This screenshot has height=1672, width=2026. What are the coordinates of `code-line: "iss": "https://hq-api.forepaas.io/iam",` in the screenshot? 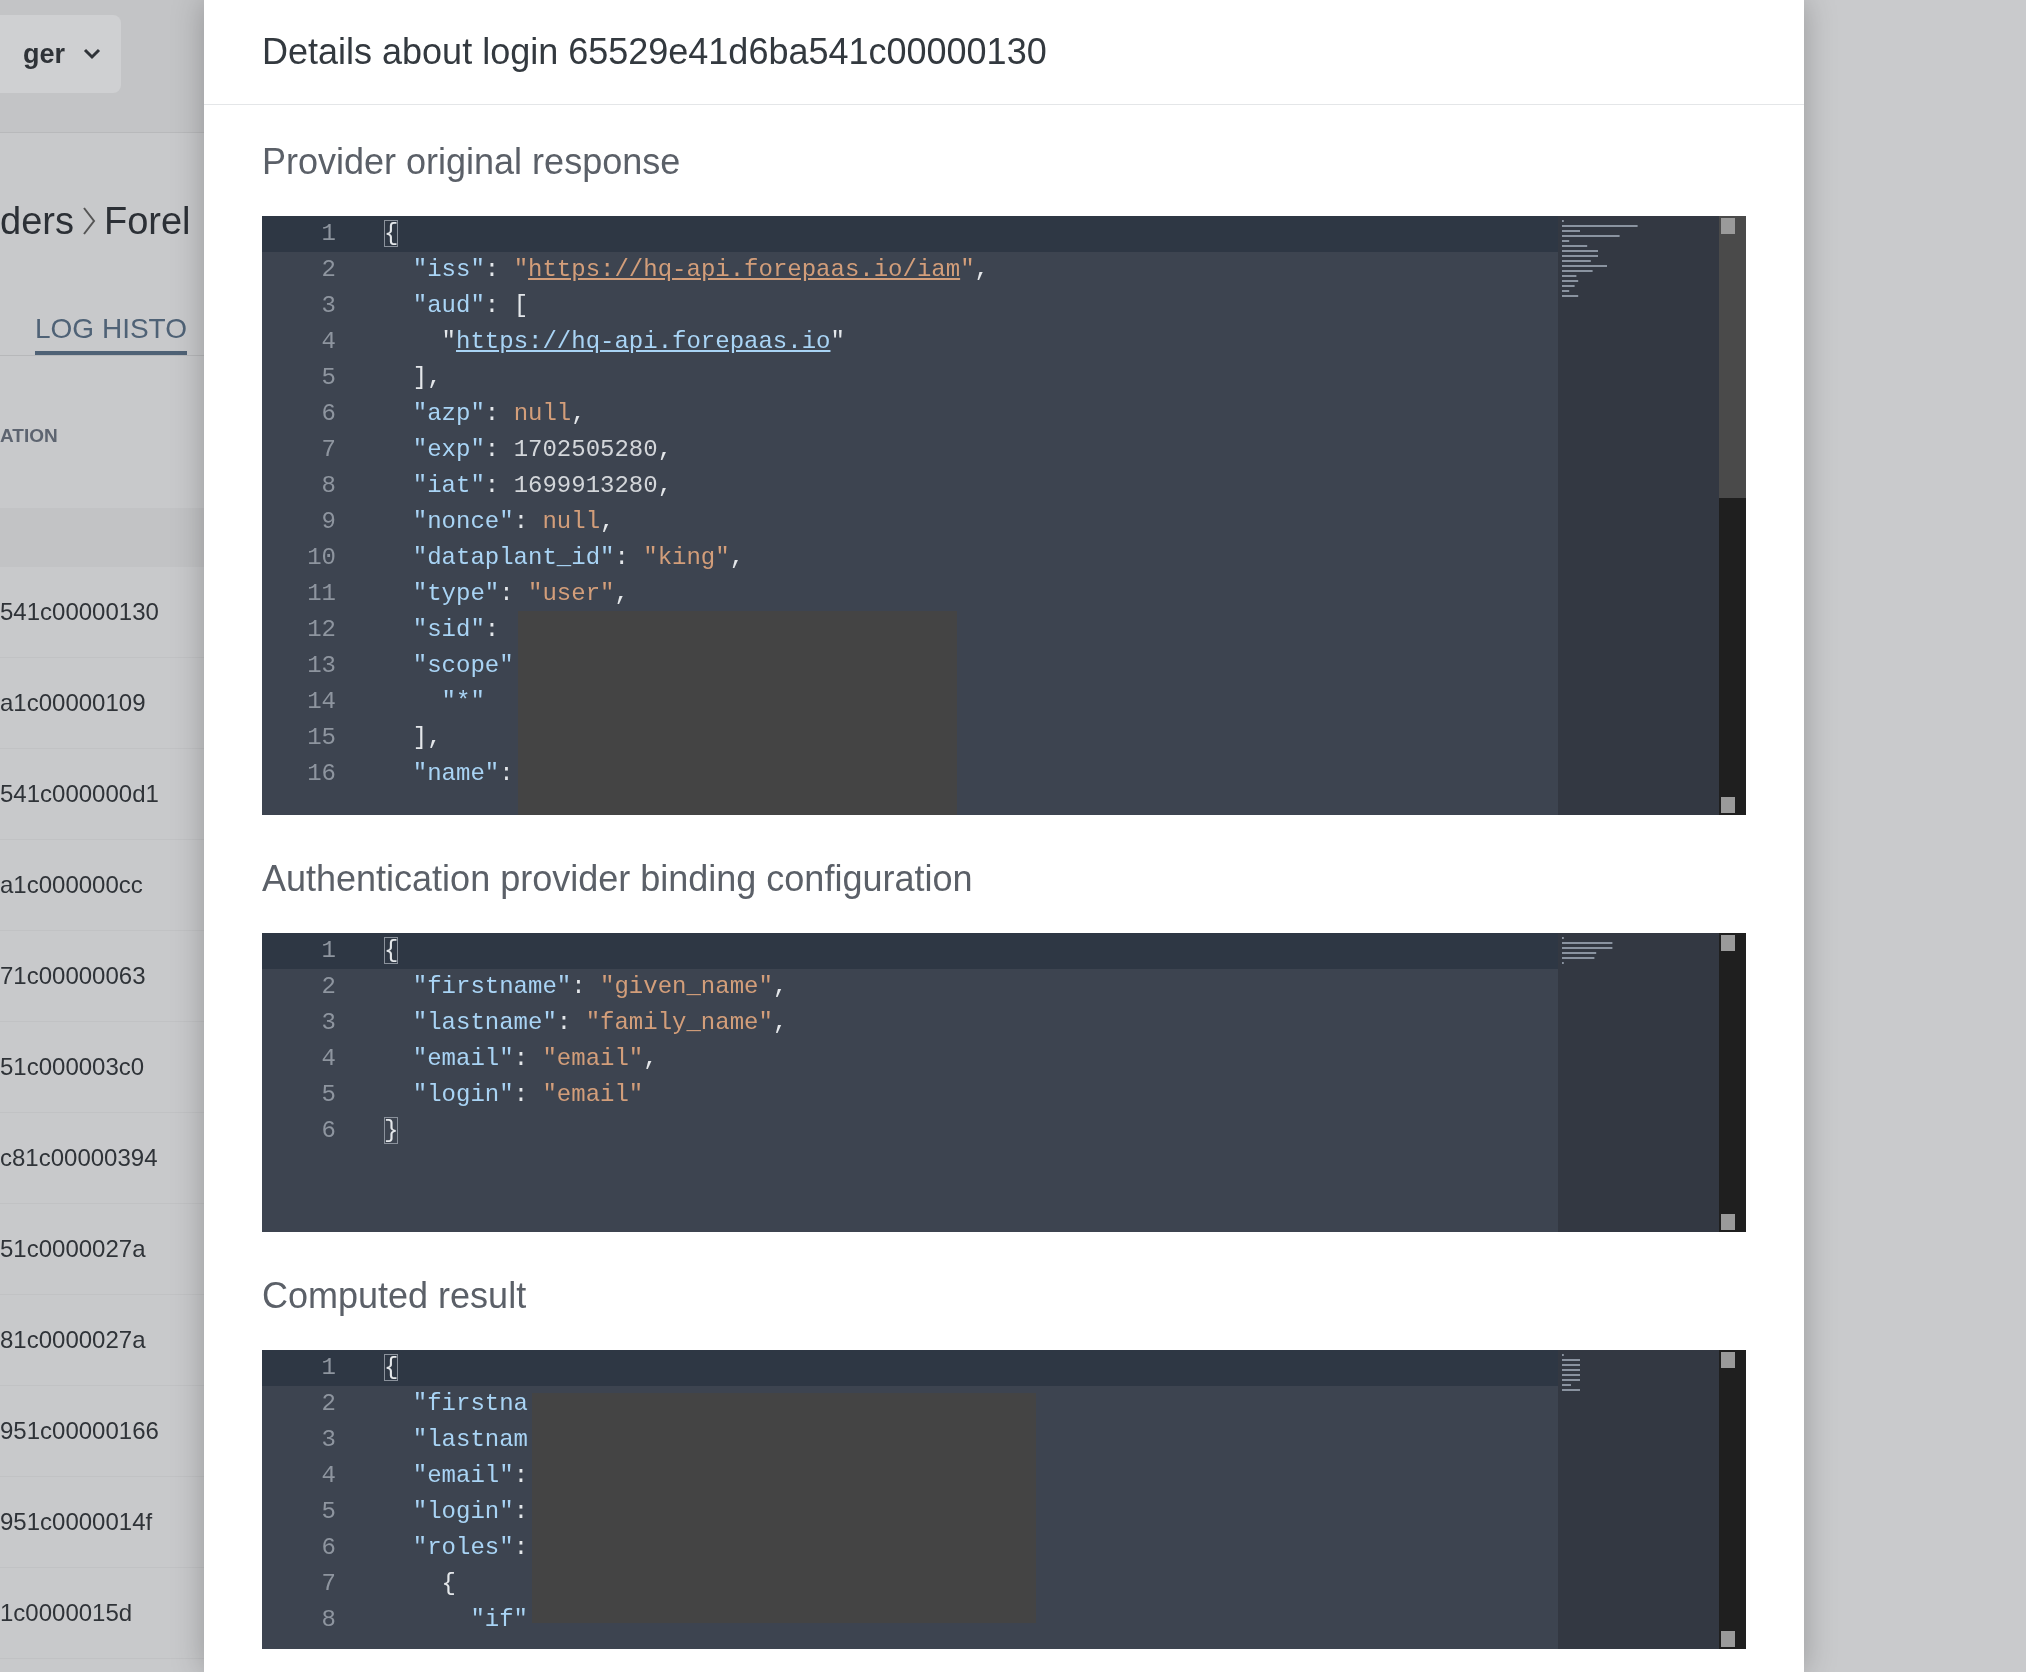 It's located at (700, 270).